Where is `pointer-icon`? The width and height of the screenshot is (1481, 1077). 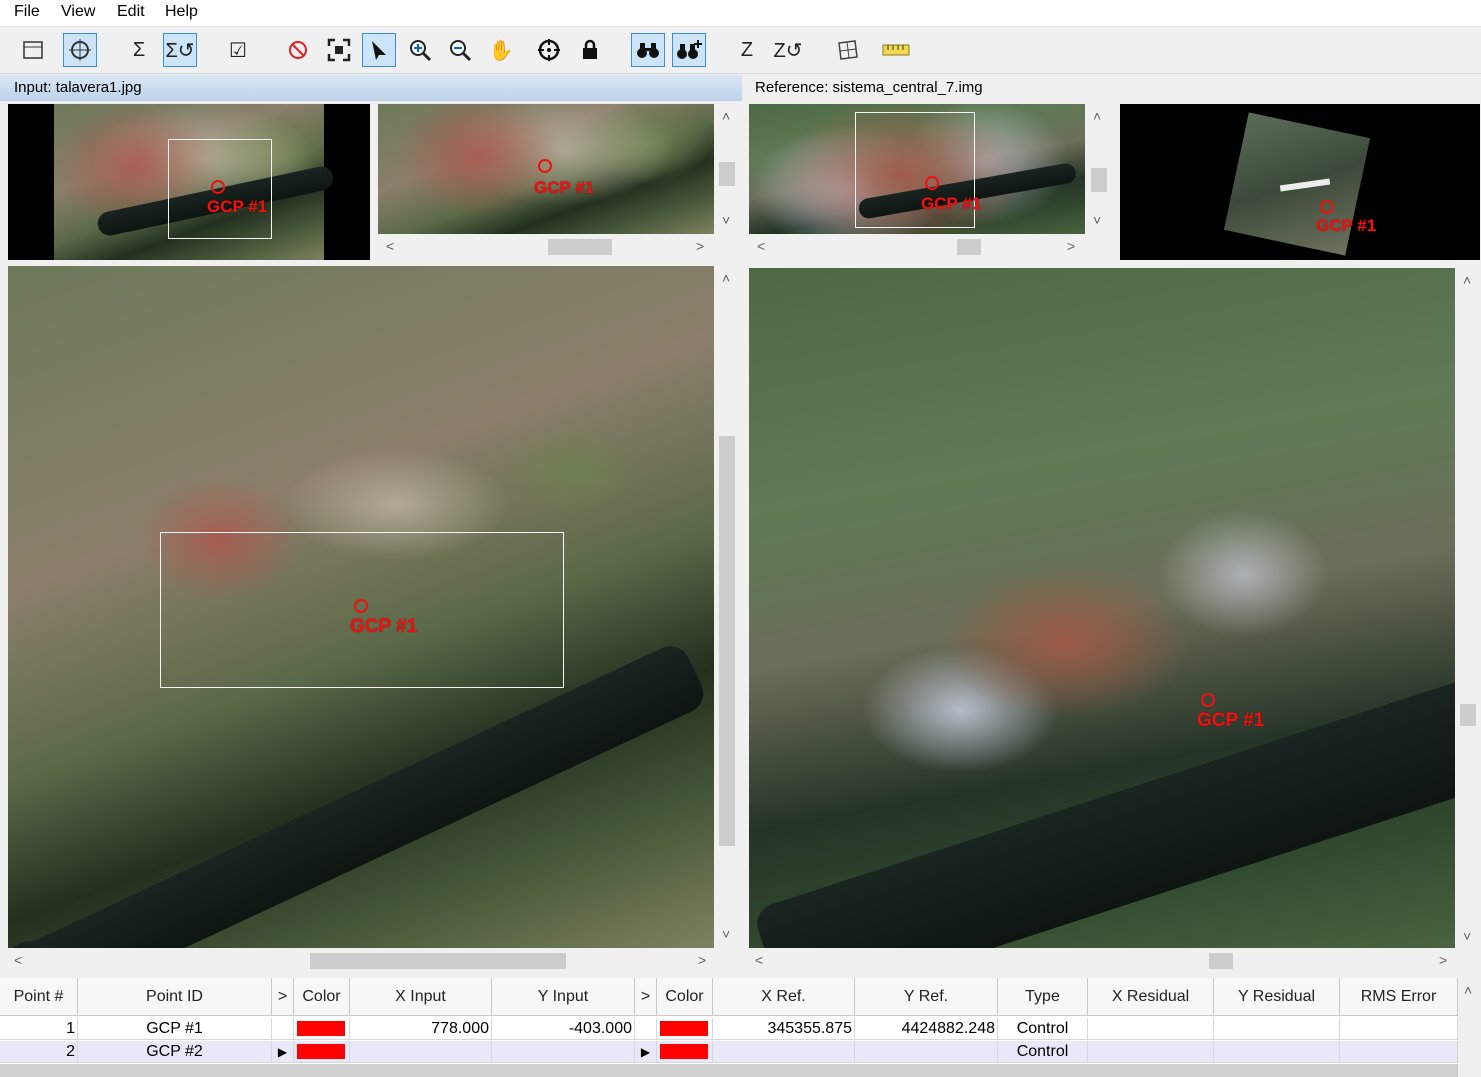 pointer-icon is located at coordinates (379, 50).